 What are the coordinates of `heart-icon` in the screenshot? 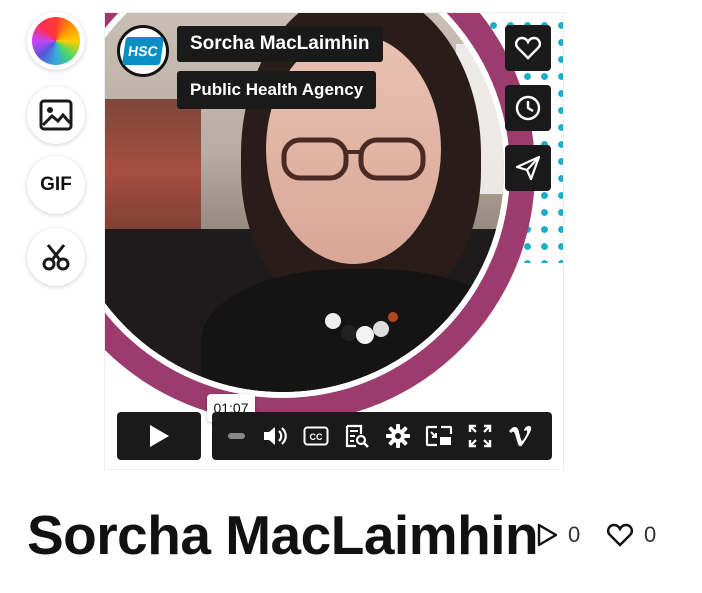 It's located at (528, 48).